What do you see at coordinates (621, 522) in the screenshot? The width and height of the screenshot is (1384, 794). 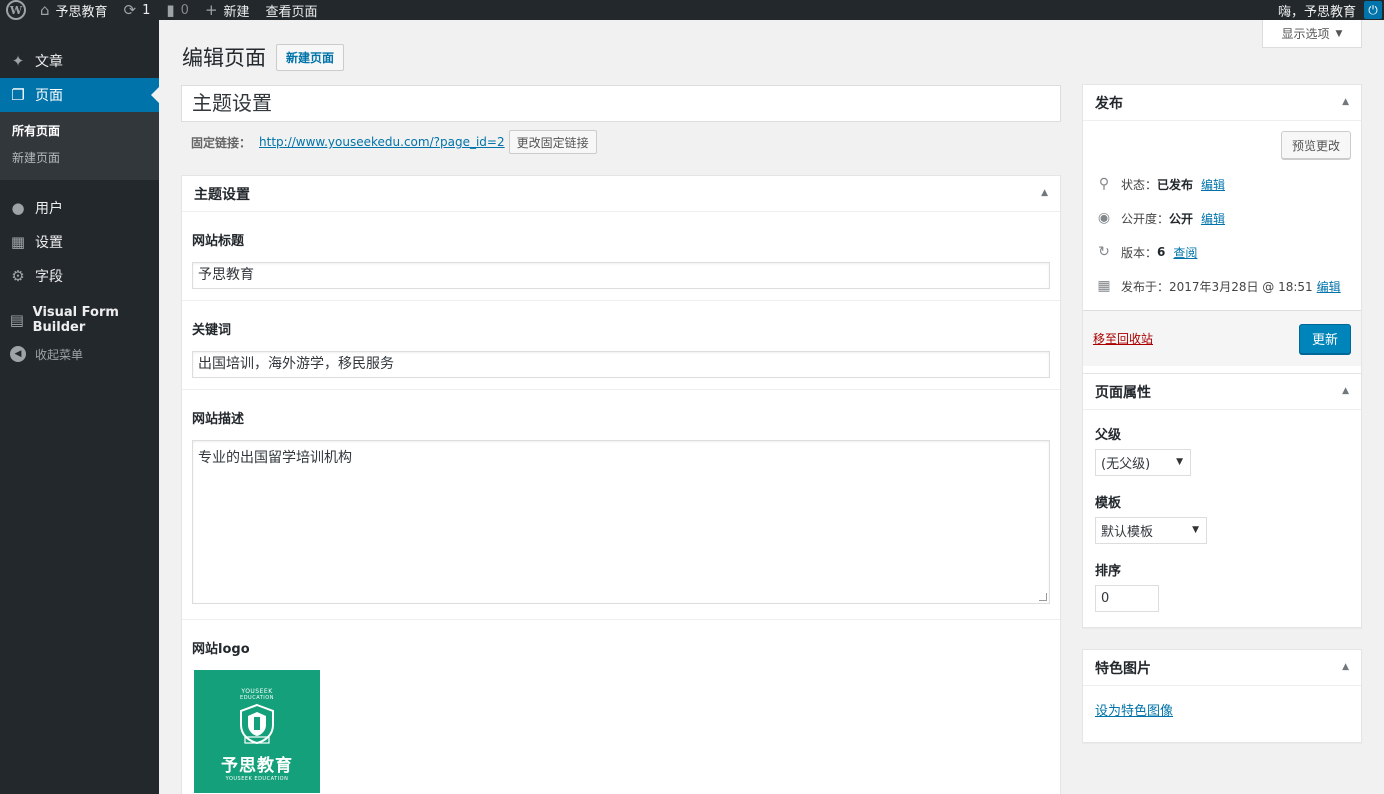 I see `description-textarea: 专业的出国留学培训机构` at bounding box center [621, 522].